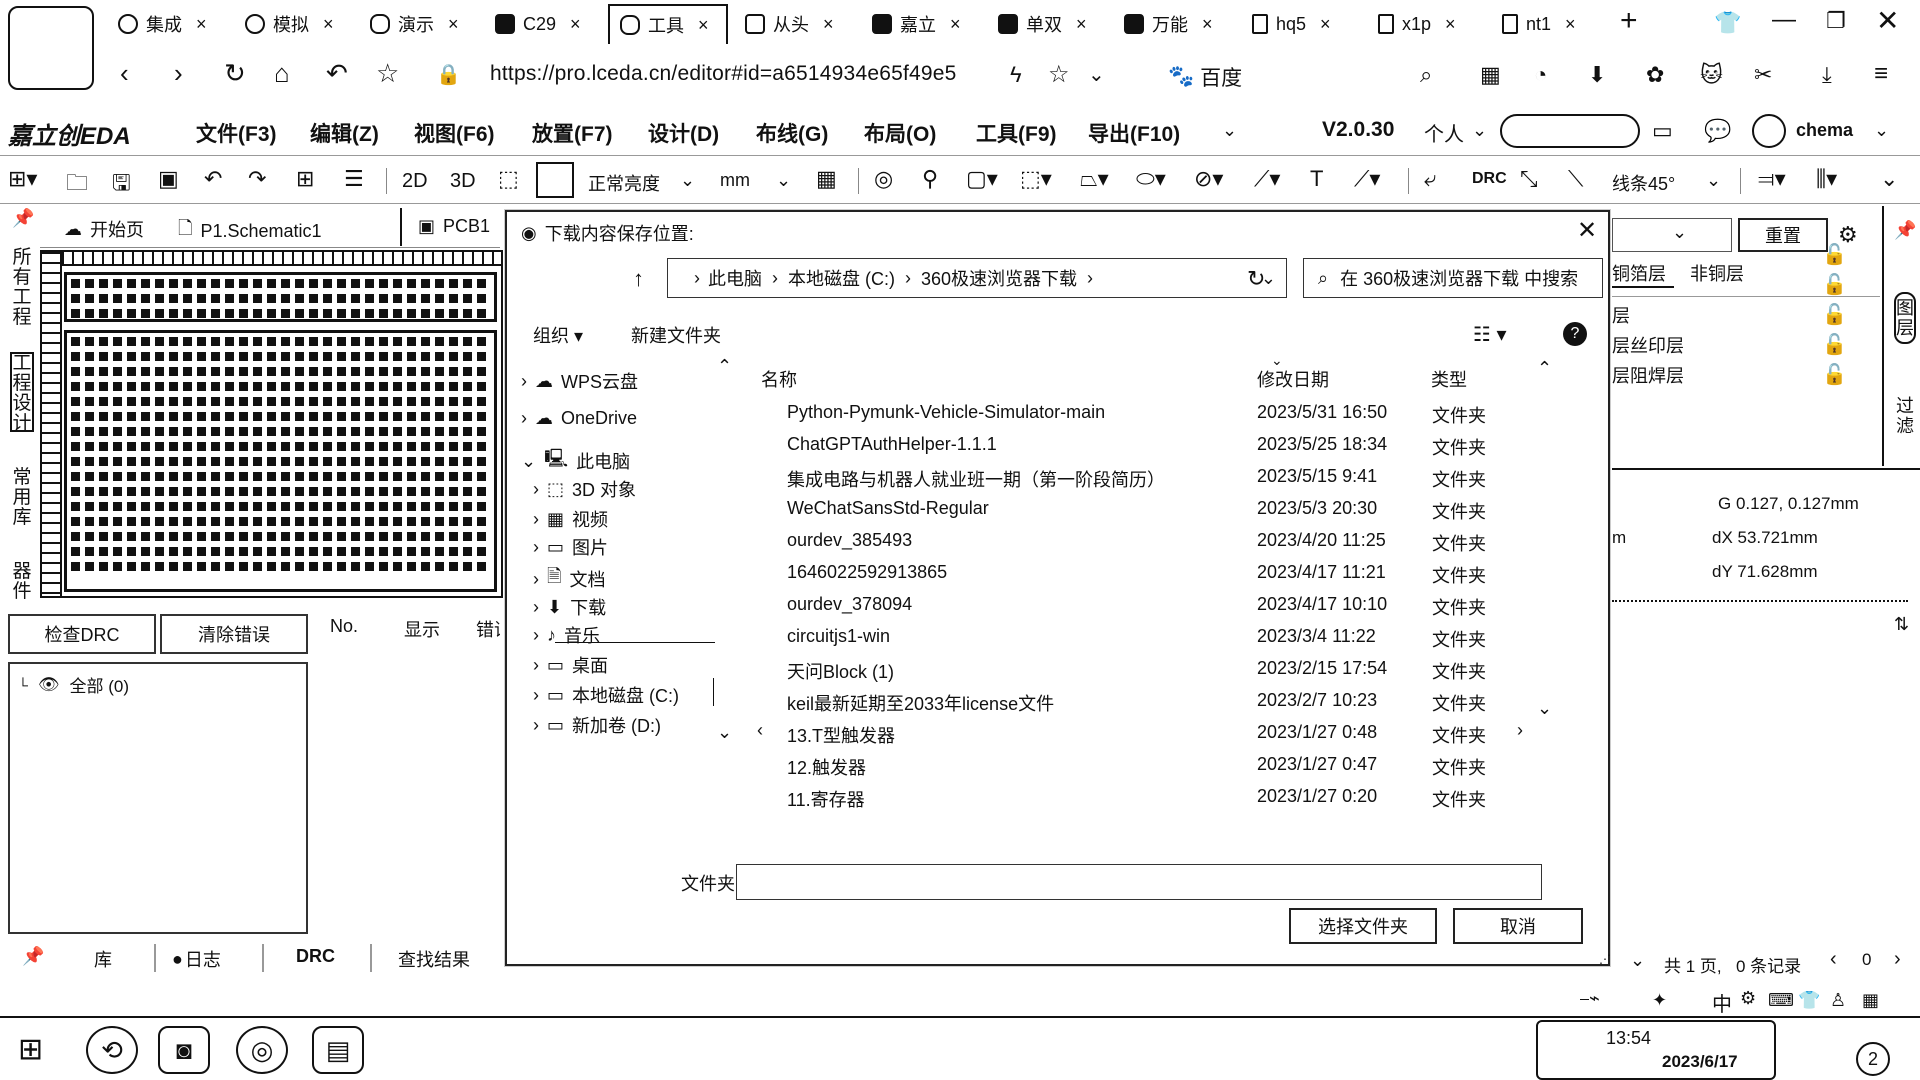 The image size is (1920, 1080). Describe the element at coordinates (1490, 334) in the screenshot. I see `view-options-icon: ☷ ▾` at that location.